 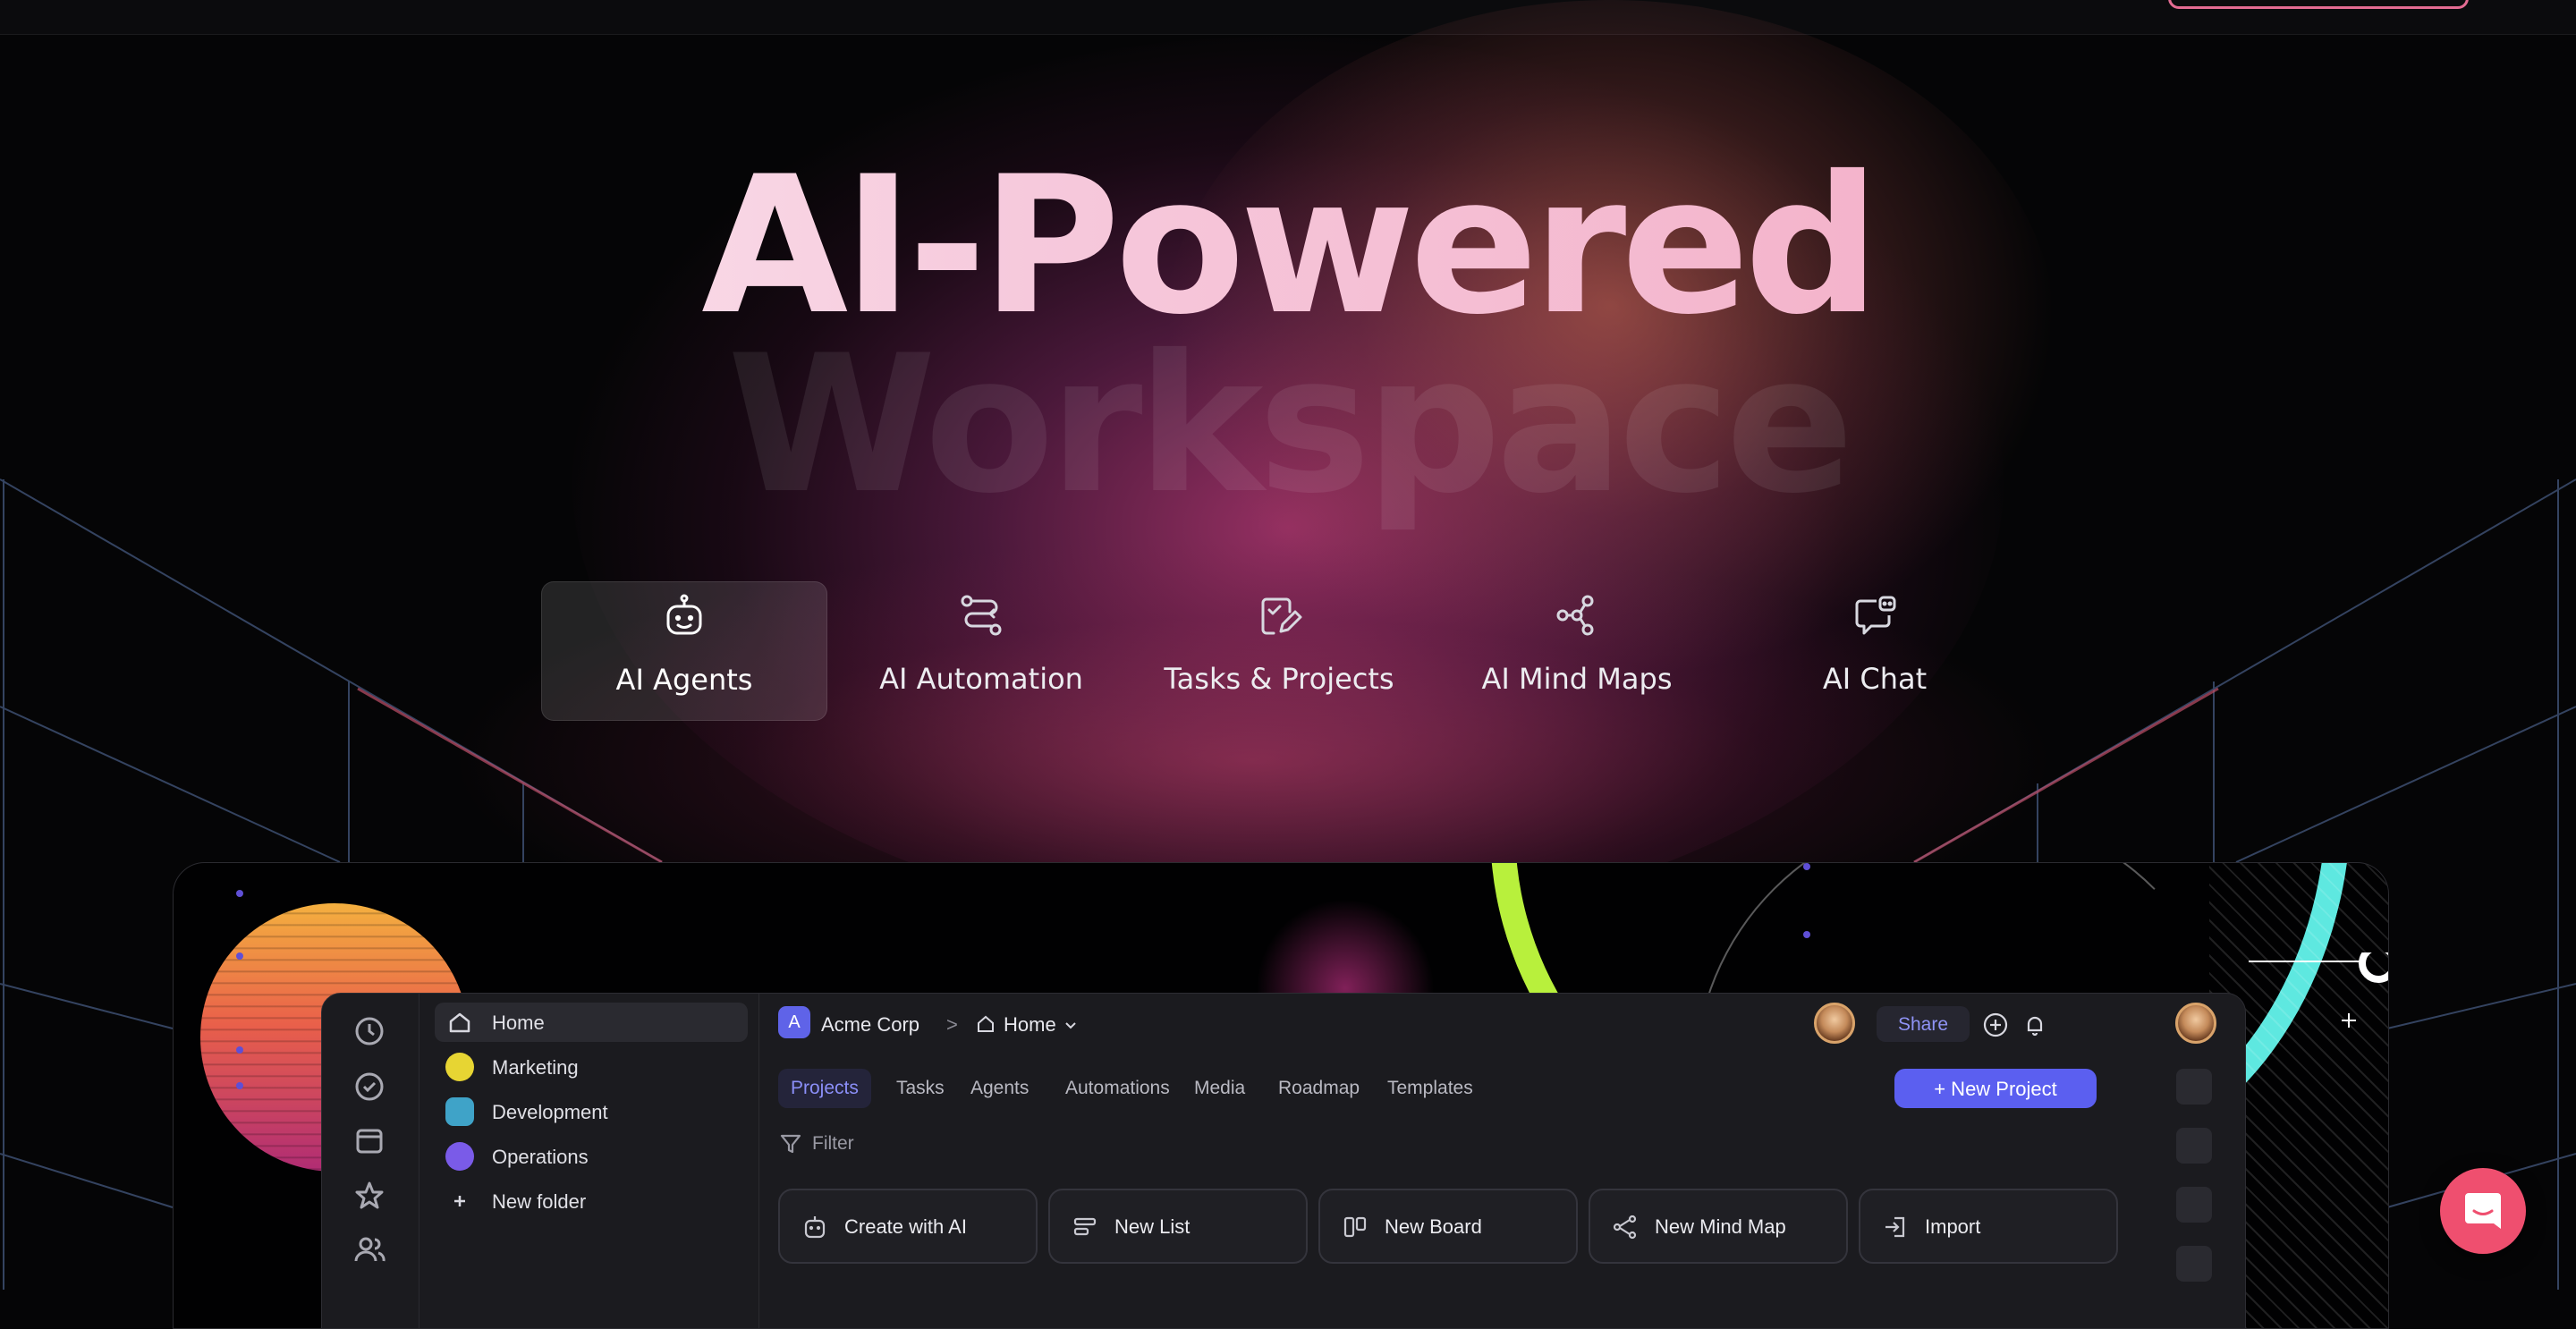 I want to click on right-rail, so click(x=2196, y=1161).